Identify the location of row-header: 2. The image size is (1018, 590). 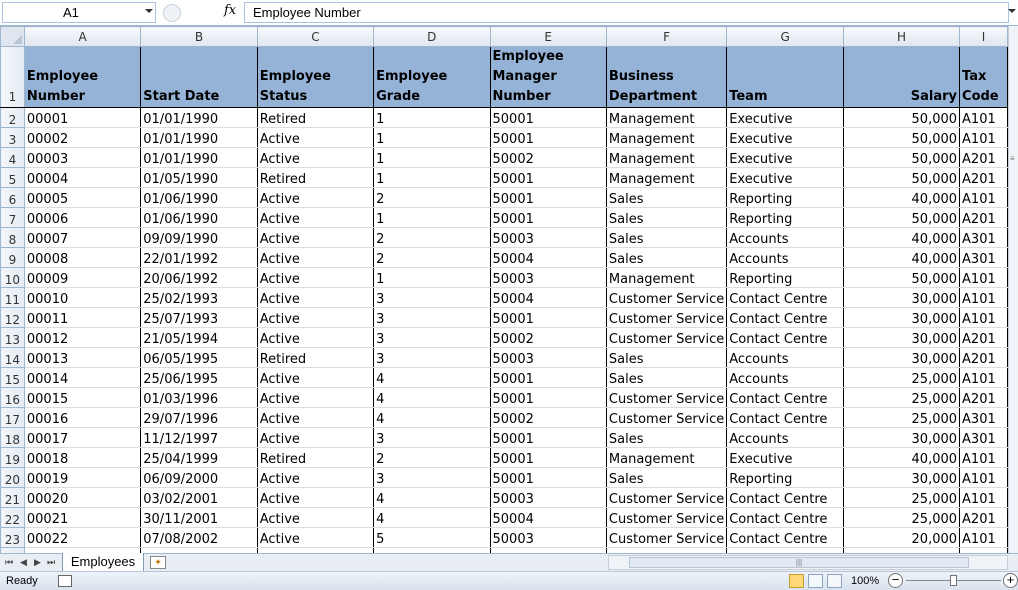
(12, 117).